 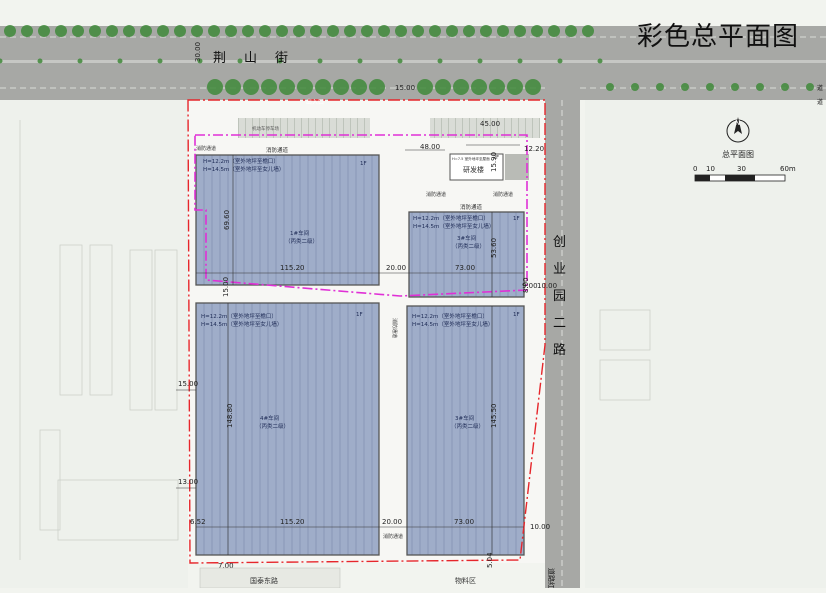 What do you see at coordinates (239, 316) in the screenshot?
I see `b3-height-1: H=12.2m（室外地坪至檐口）` at bounding box center [239, 316].